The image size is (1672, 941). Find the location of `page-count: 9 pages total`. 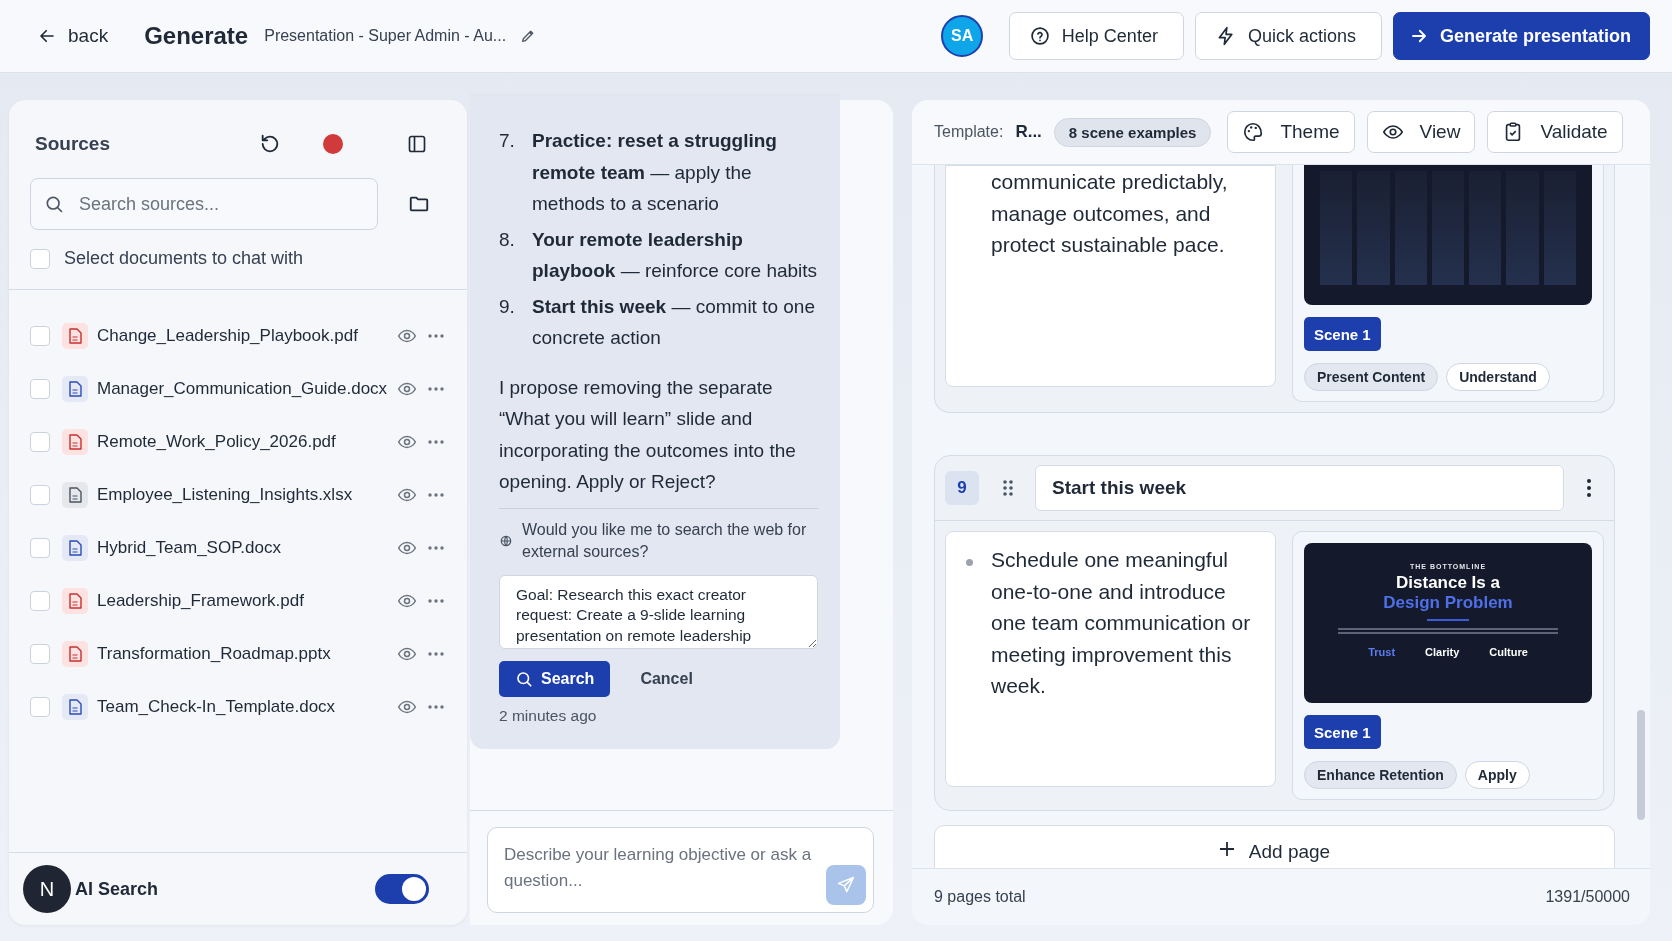

page-count: 9 pages total is located at coordinates (980, 897).